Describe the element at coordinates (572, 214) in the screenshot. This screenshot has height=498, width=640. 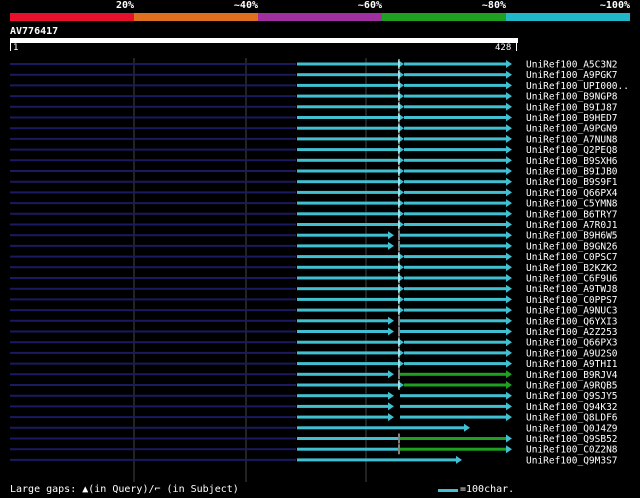
I see `hit-label-15: UniRef100_B6TRY7` at that location.